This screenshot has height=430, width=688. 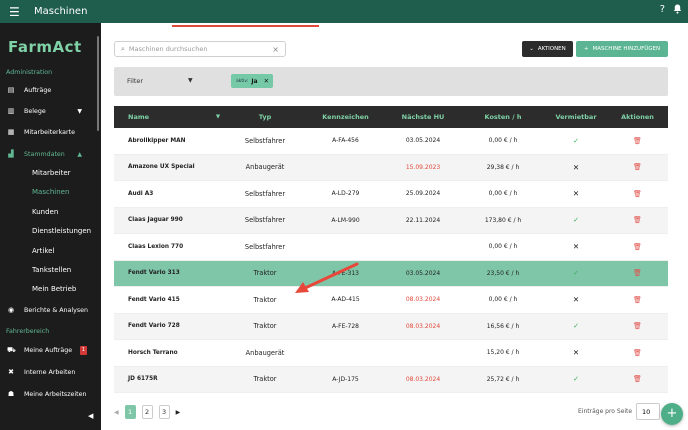 What do you see at coordinates (178, 412) in the screenshot?
I see `next-page-icon: ▶` at bounding box center [178, 412].